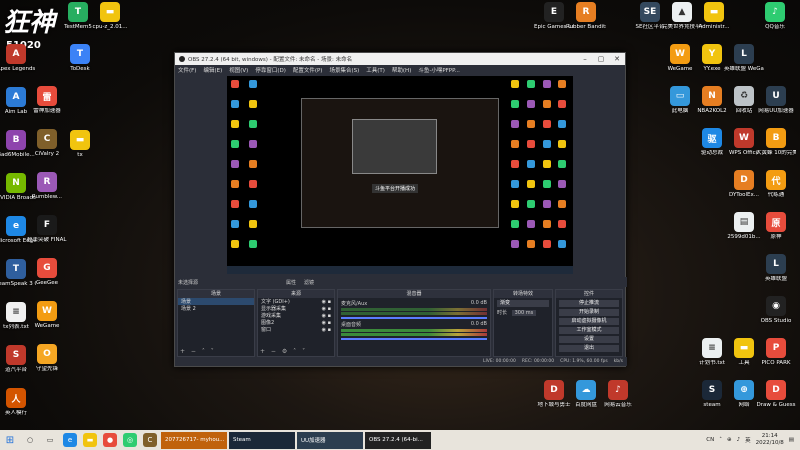 This screenshot has width=800, height=450. I want to click on desktop-icon: 原原神, so click(776, 226).